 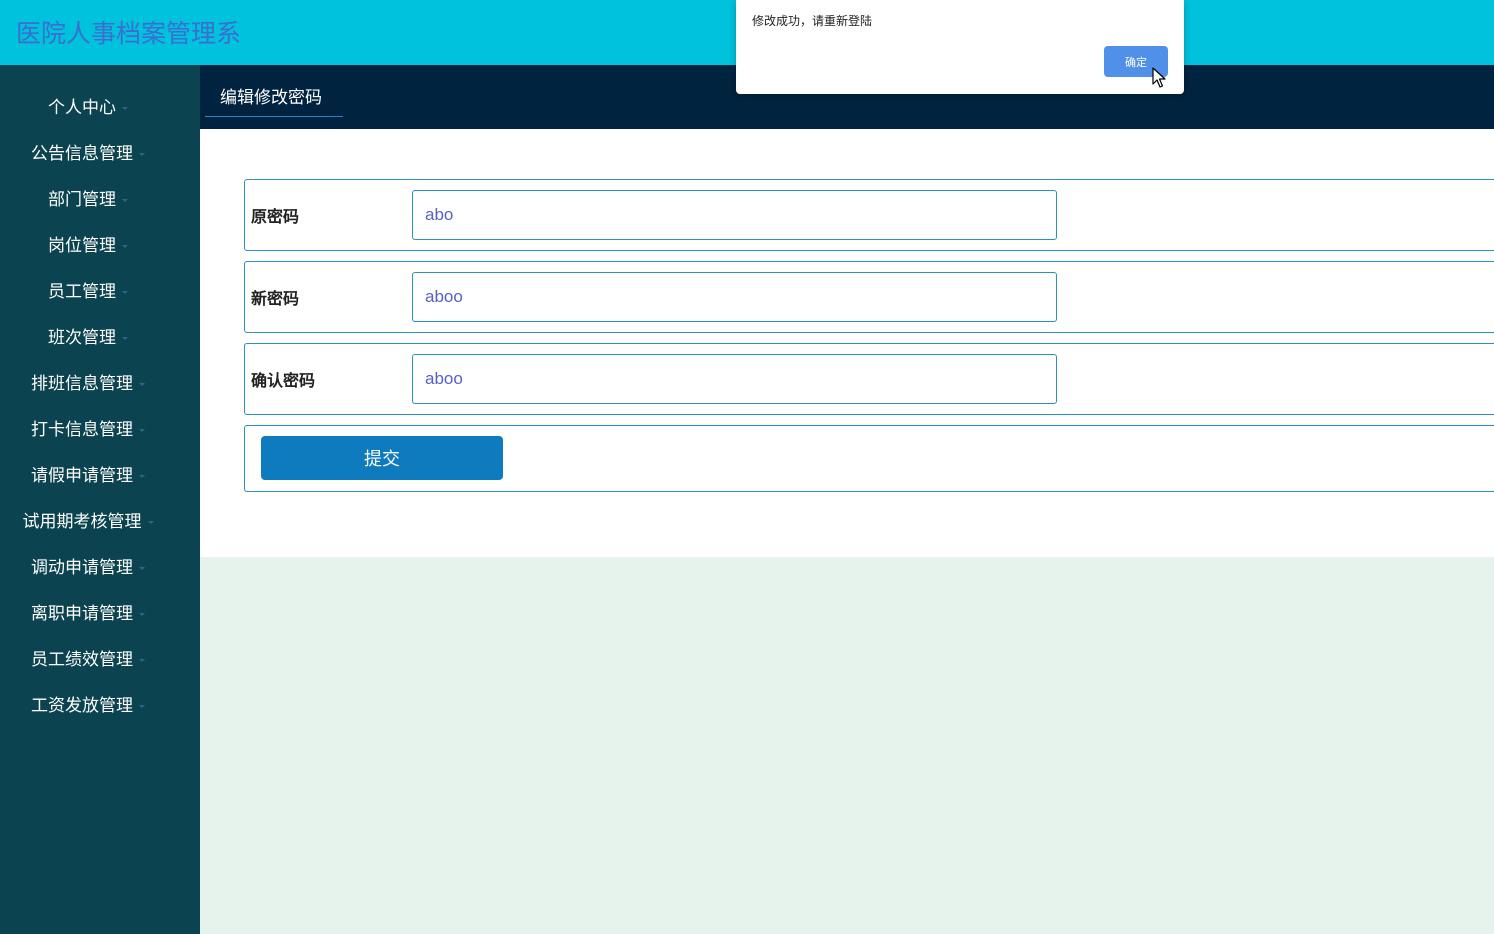 What do you see at coordinates (275, 216) in the screenshot?
I see `old-password-label: 原密码` at bounding box center [275, 216].